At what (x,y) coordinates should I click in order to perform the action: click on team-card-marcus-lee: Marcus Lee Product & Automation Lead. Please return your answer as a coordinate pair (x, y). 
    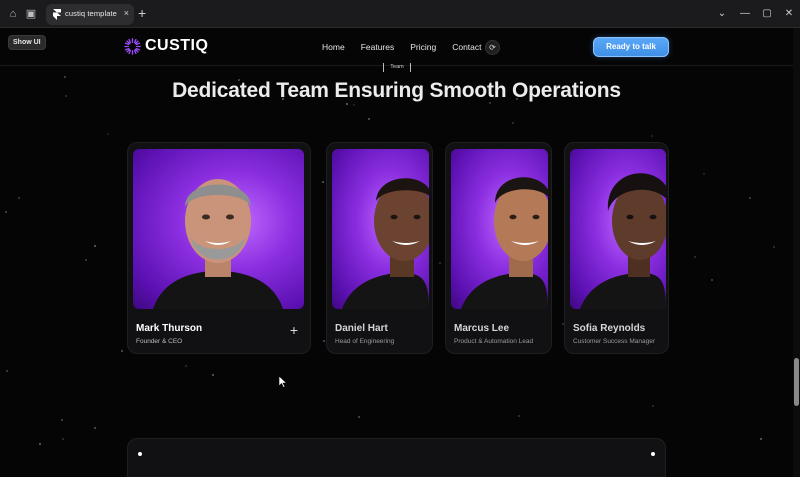
    Looking at the image, I should click on (498, 248).